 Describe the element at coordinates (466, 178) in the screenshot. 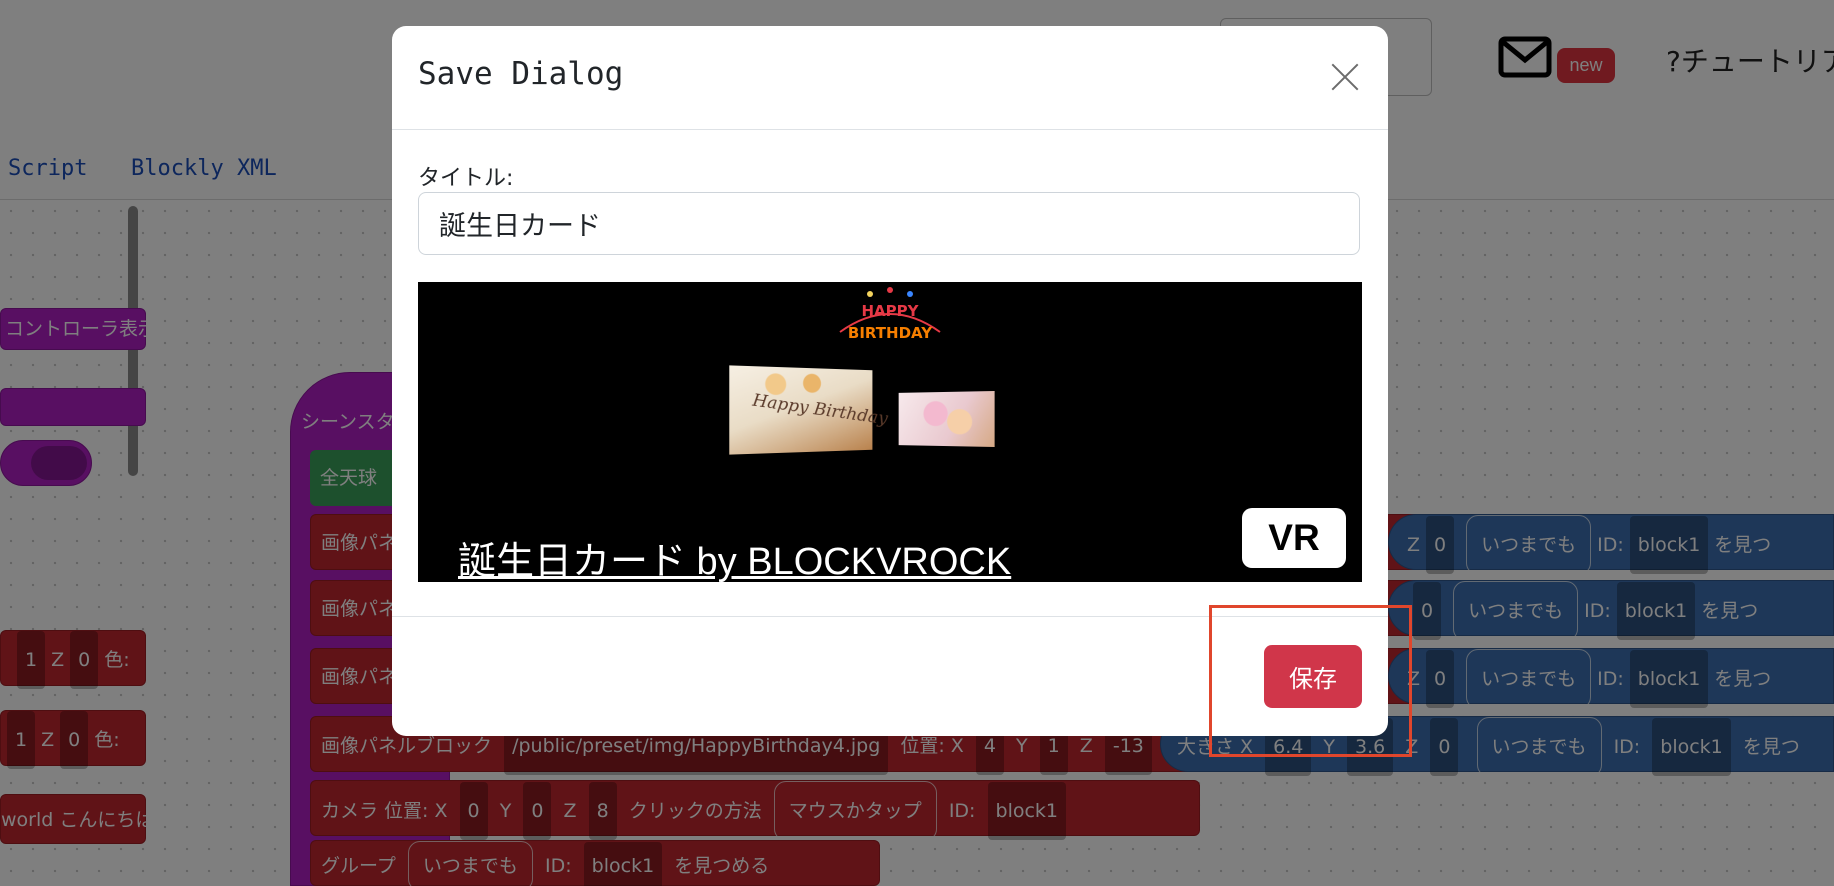

I see `title-field-label: タイトル:` at that location.